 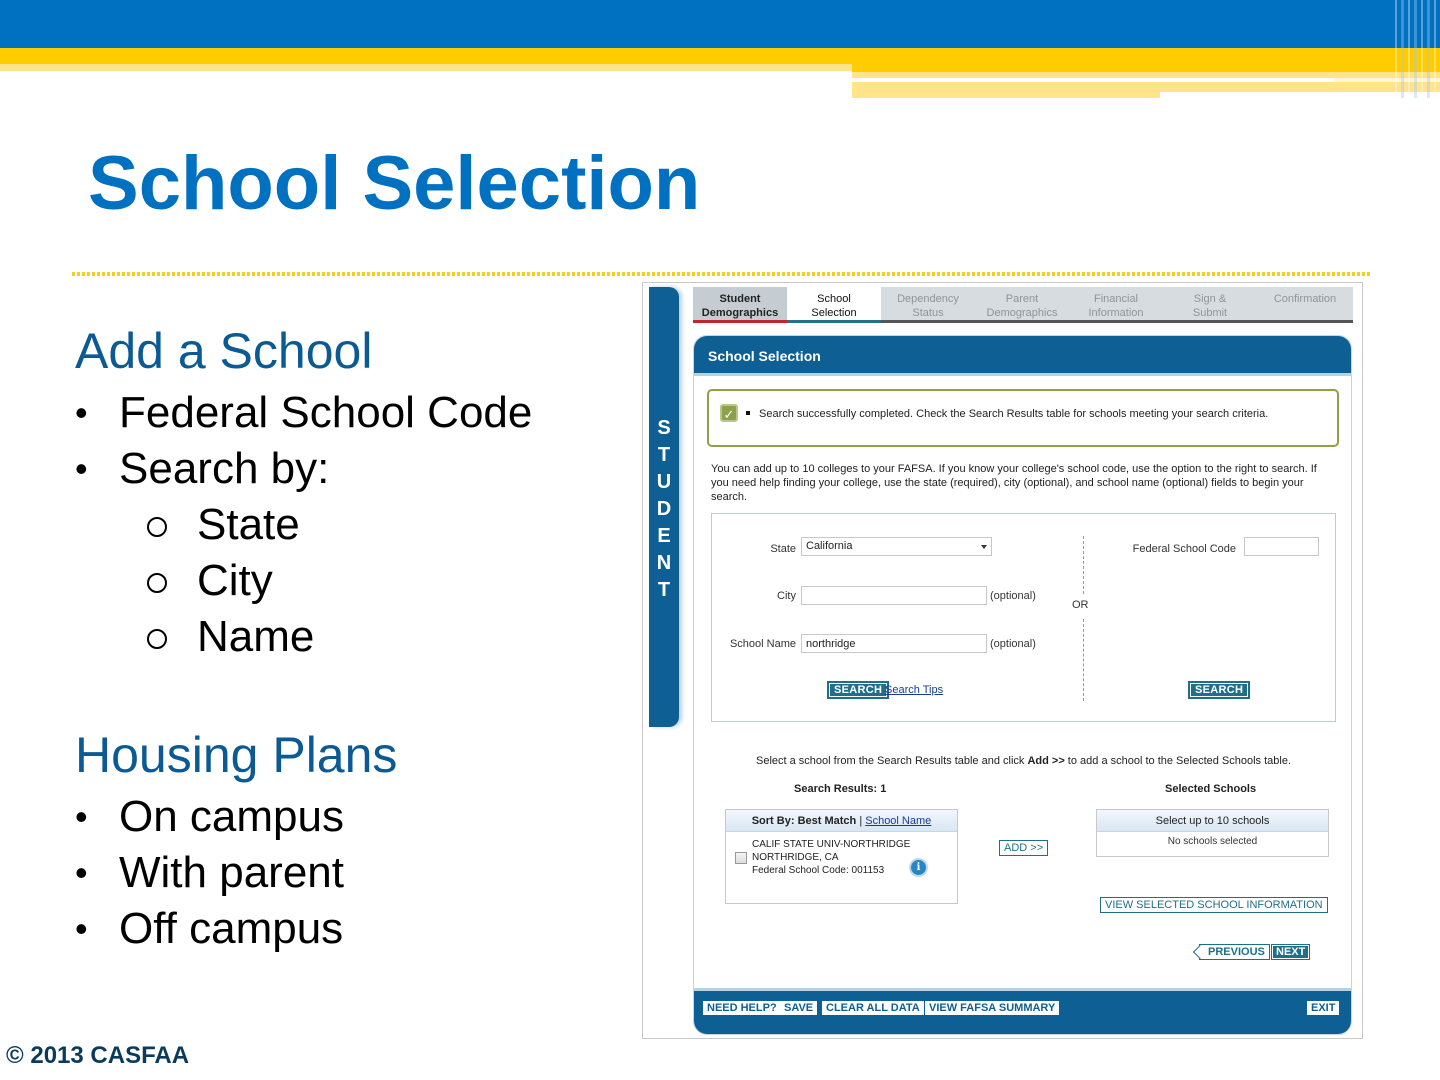 I want to click on school-location: NORTHRIDGE, CA, so click(x=795, y=857).